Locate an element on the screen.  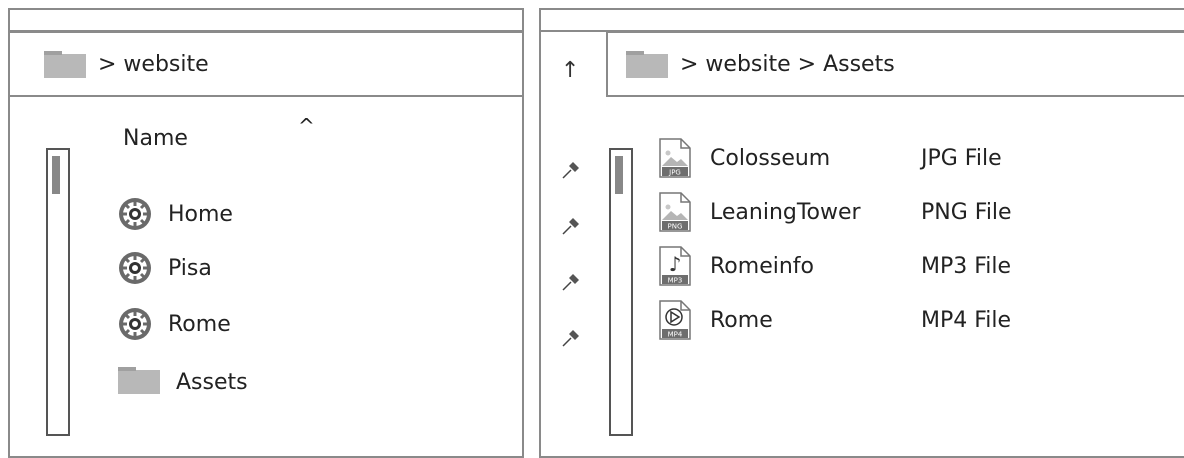
breadcrumb: > website > Assets is located at coordinates (787, 64).